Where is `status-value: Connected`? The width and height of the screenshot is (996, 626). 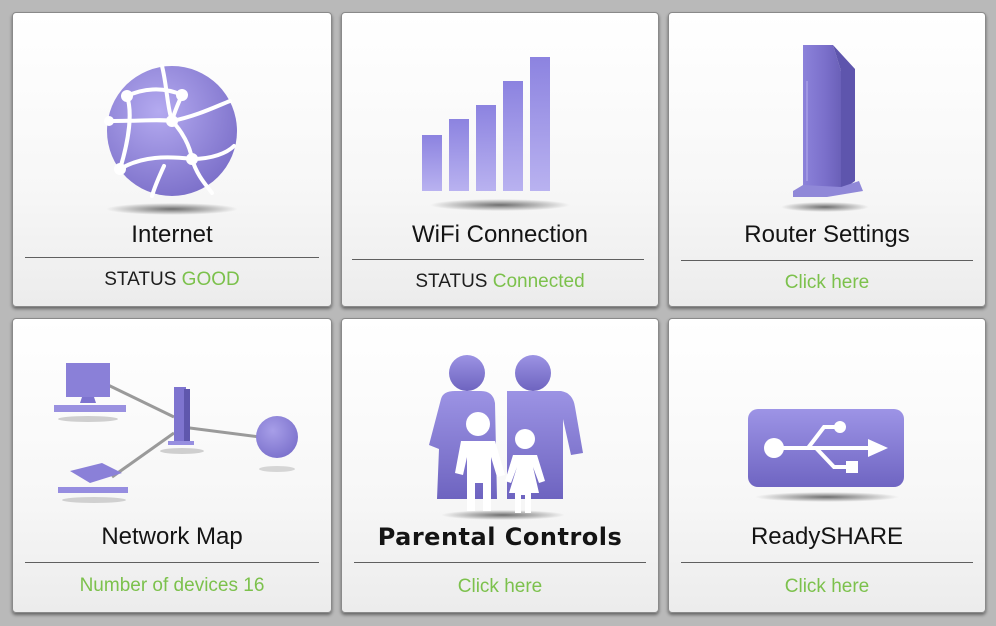 status-value: Connected is located at coordinates (538, 281).